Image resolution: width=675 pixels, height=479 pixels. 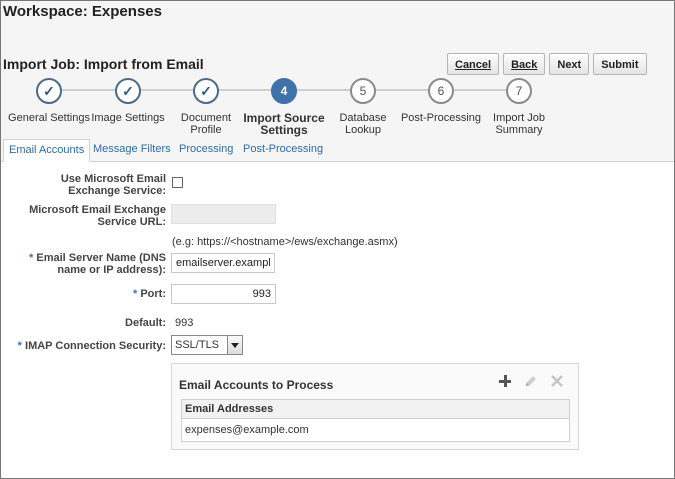 What do you see at coordinates (223, 294) in the screenshot?
I see `port-input` at bounding box center [223, 294].